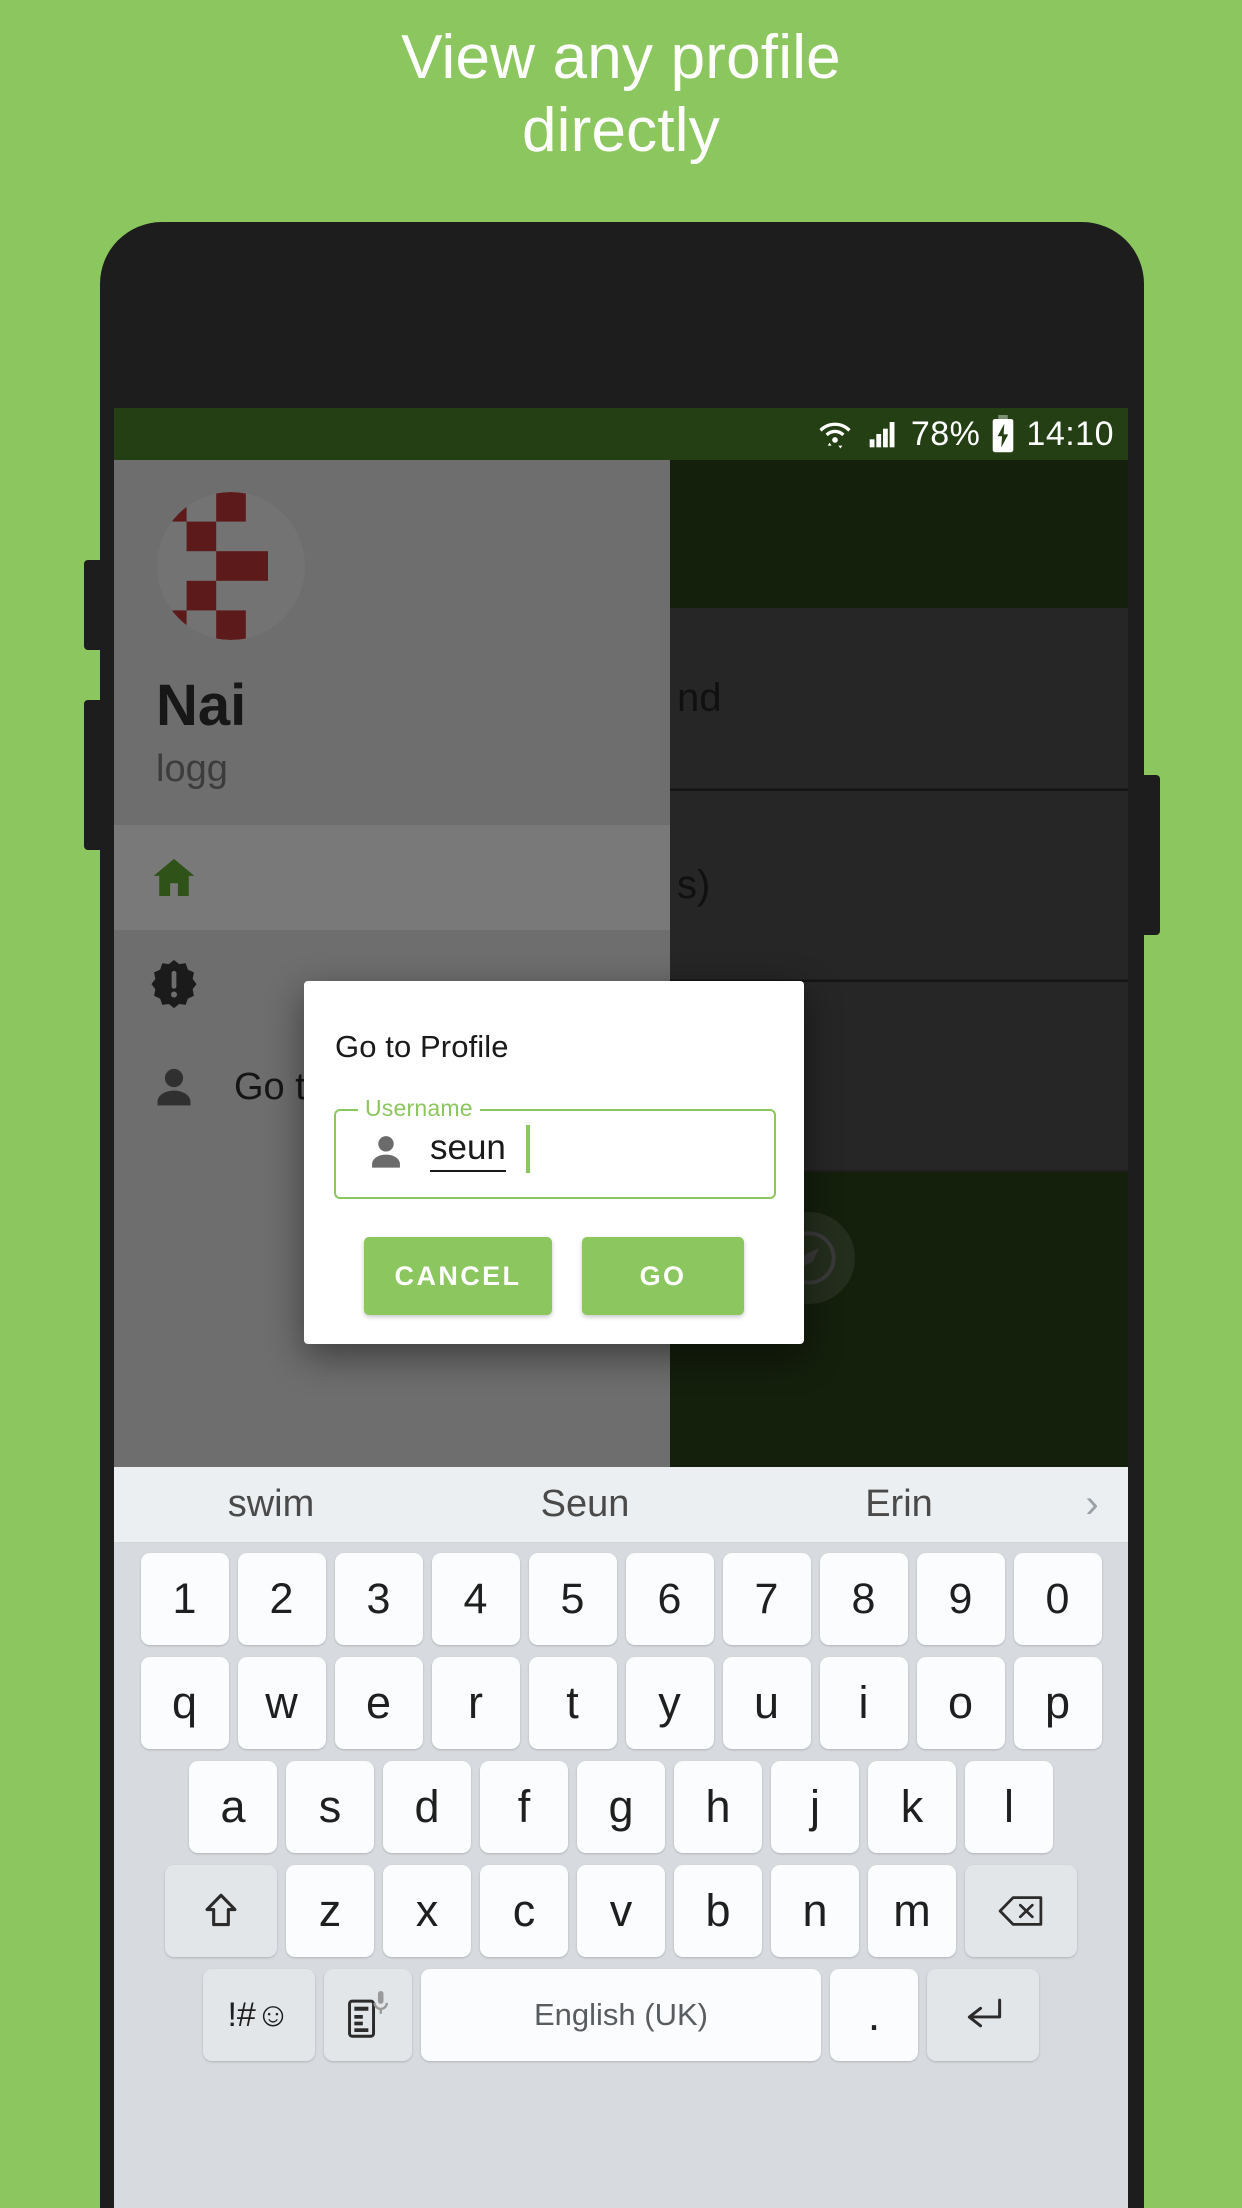  What do you see at coordinates (201, 705) in the screenshot?
I see `drawer-user-name: Nai` at bounding box center [201, 705].